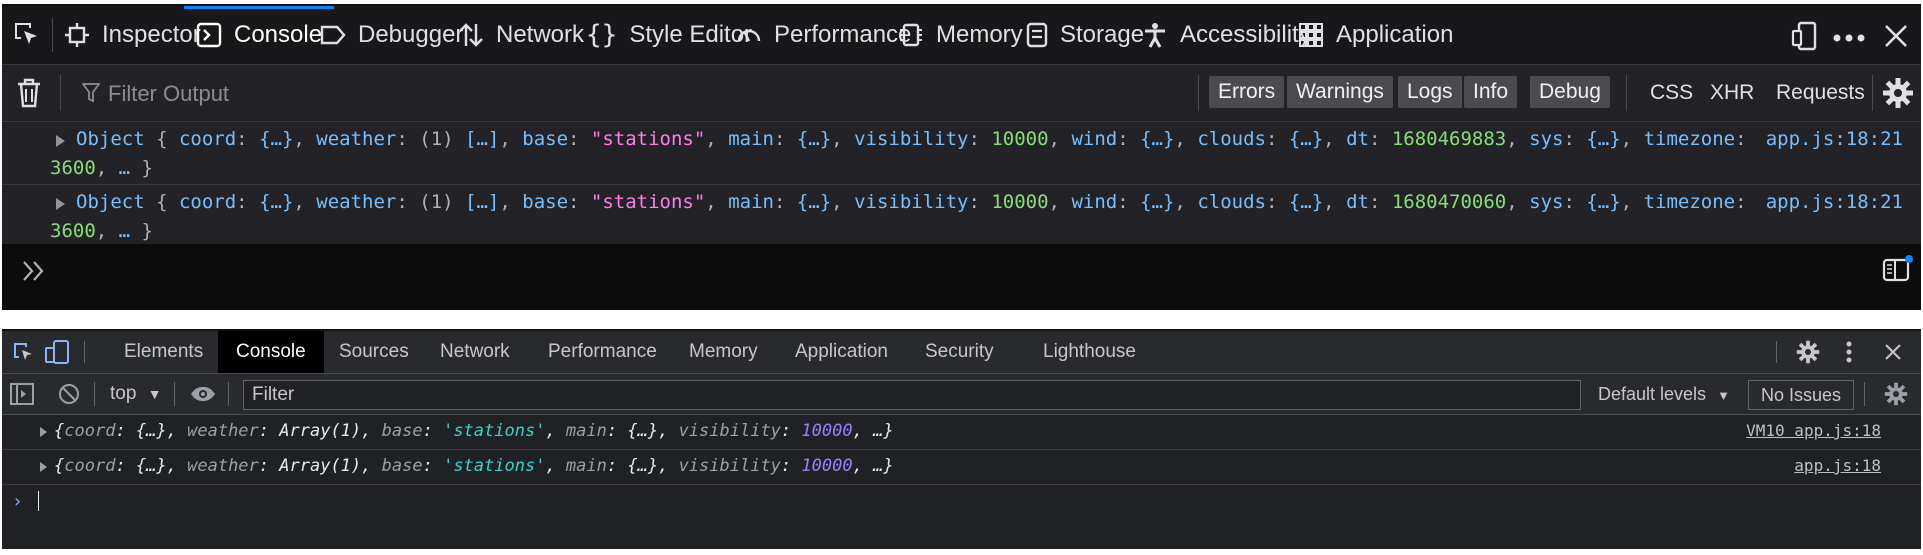 The height and width of the screenshot is (555, 1923). I want to click on tab-accessibility: Accessibility, so click(1226, 35).